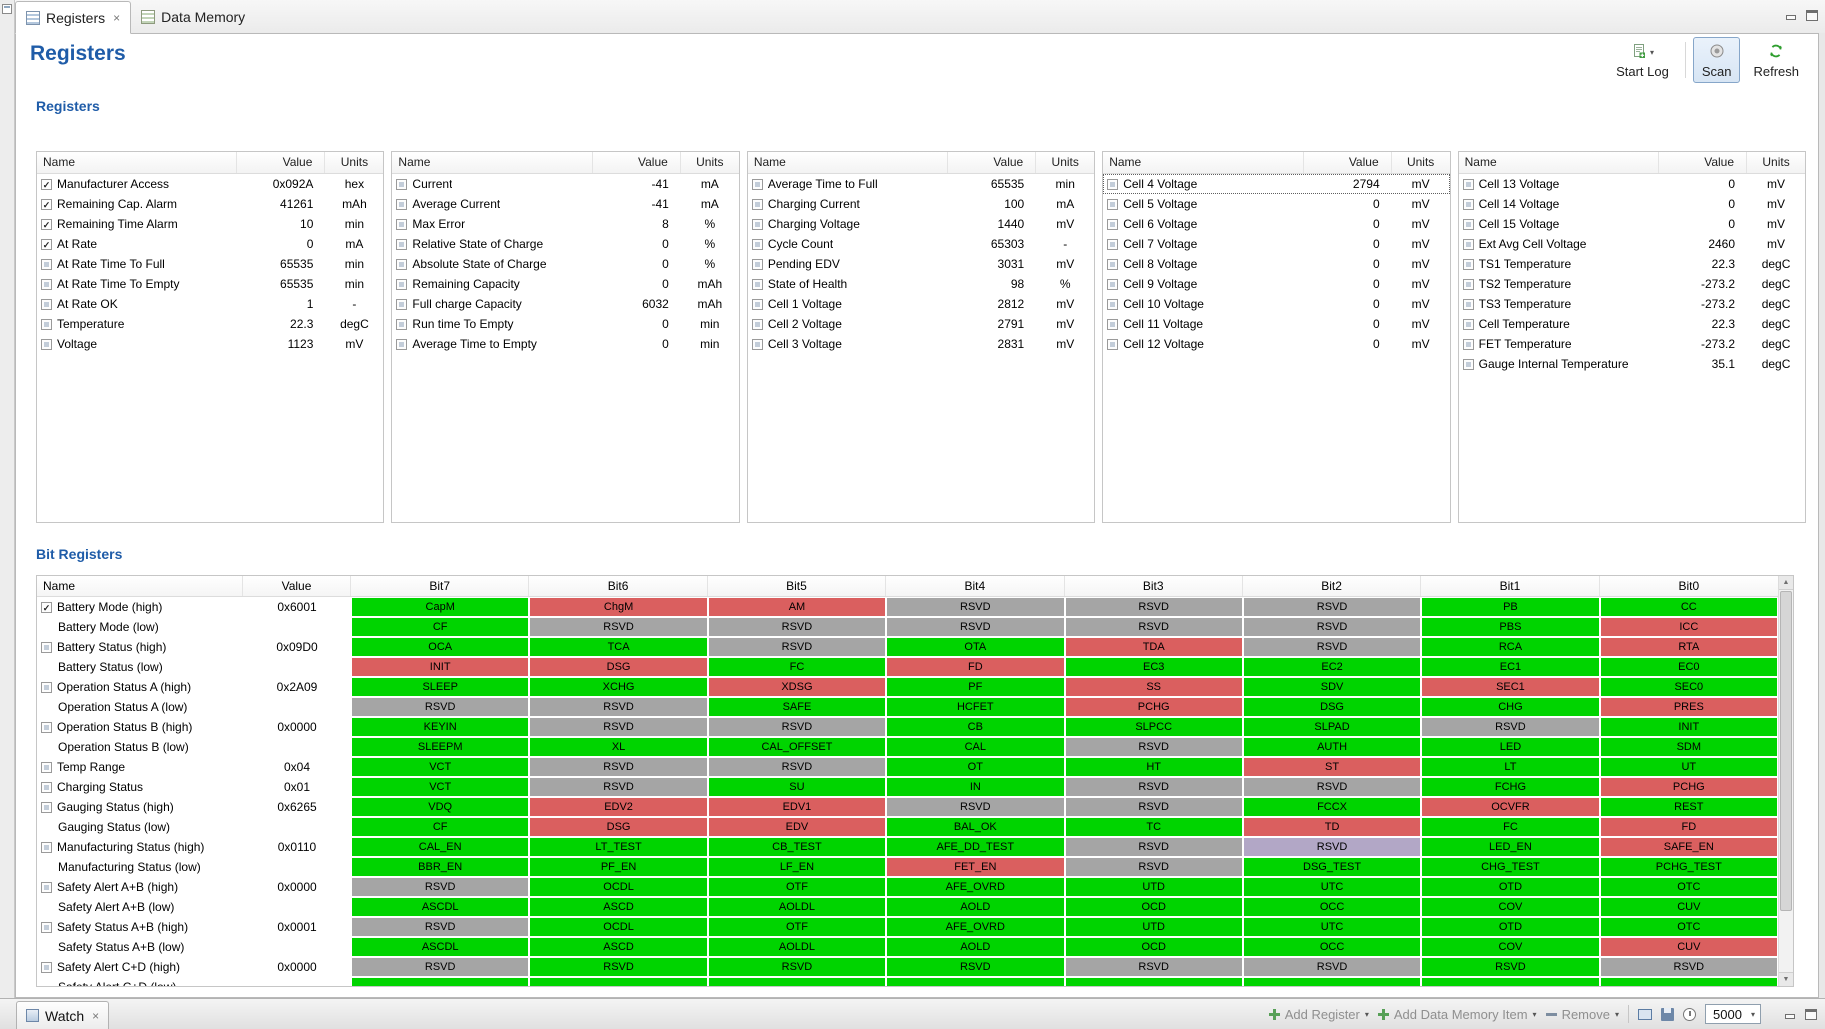 This screenshot has height=1029, width=1825. Describe the element at coordinates (921, 244) in the screenshot. I see `register-row: Cycle Count 65303 -` at that location.